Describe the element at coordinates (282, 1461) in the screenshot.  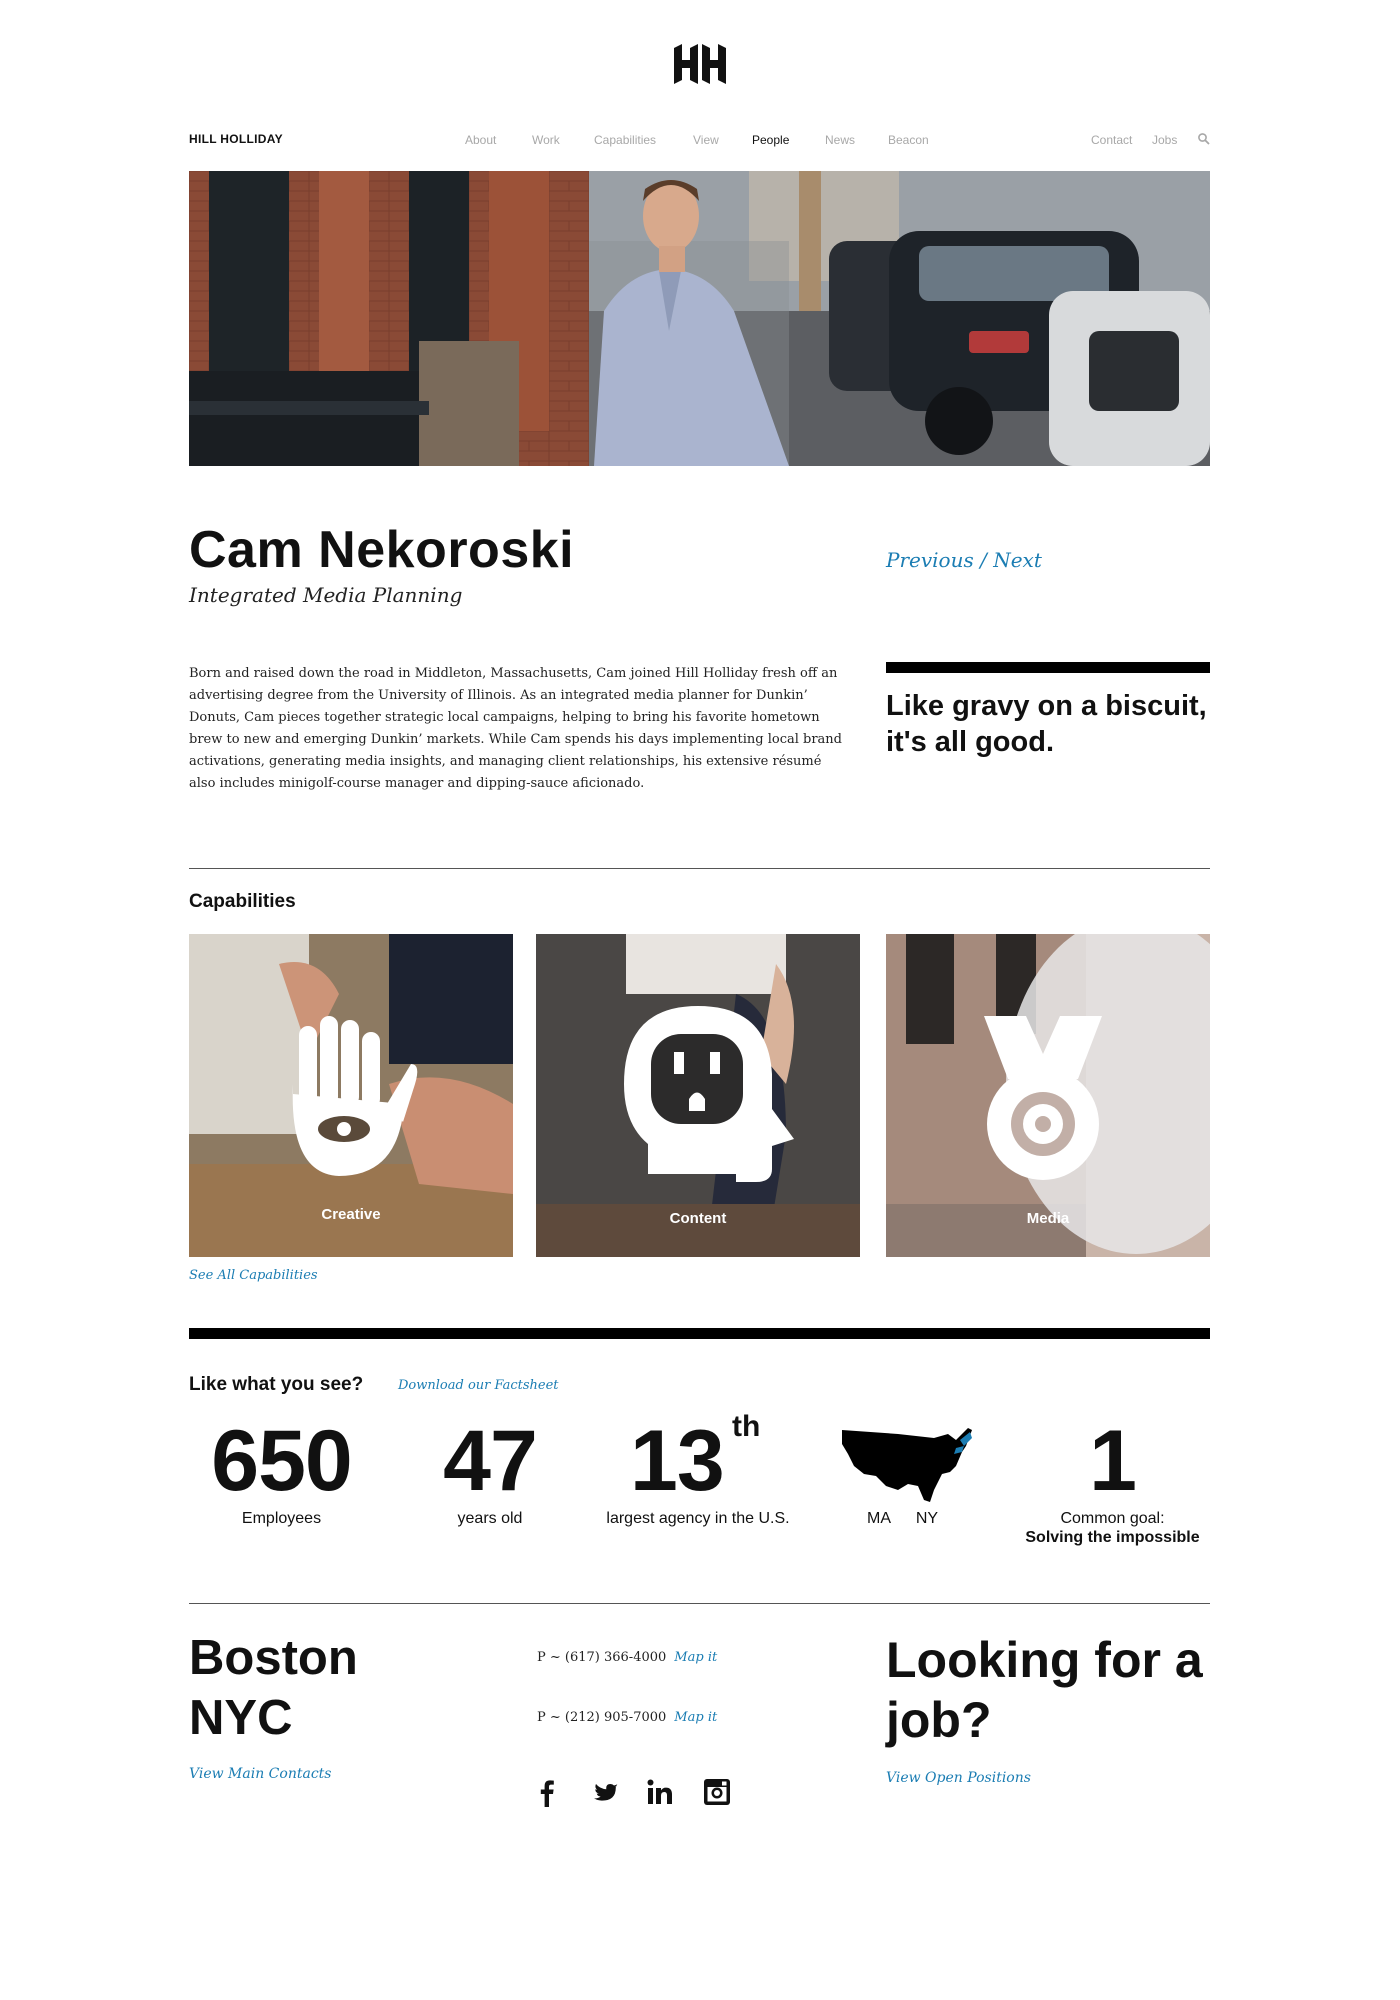
I see `stat-employees-value: 650` at that location.